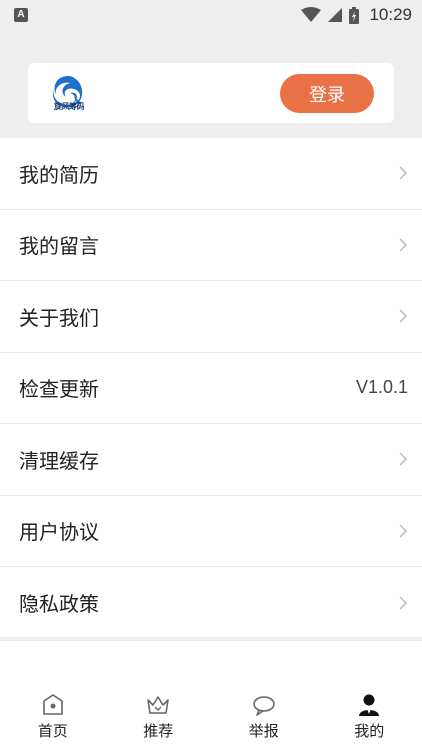 This screenshot has height=750, width=422. I want to click on nav-item-mine: 我的, so click(369, 719).